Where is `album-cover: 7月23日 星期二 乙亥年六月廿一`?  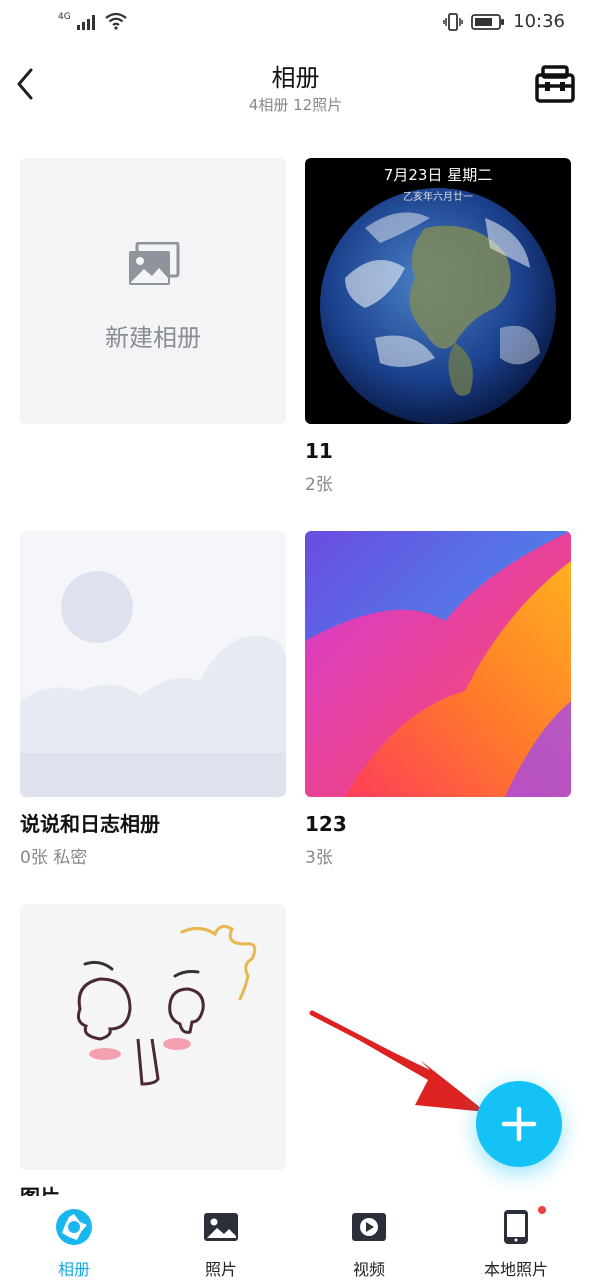 album-cover: 7月23日 星期二 乙亥年六月廿一 is located at coordinates (438, 291).